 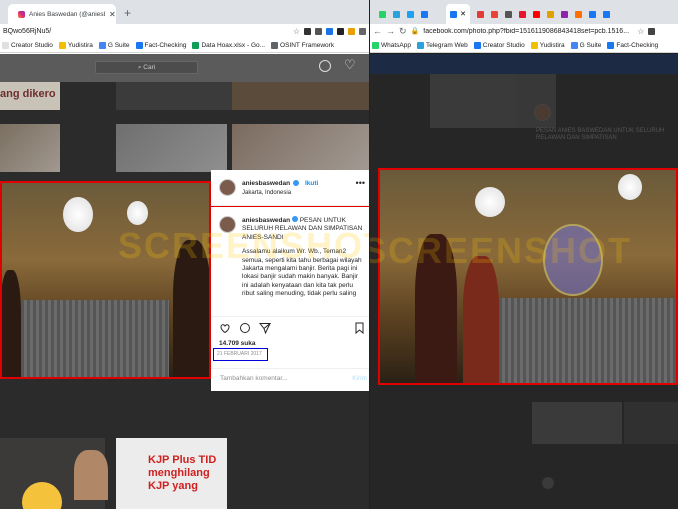 I want to click on reload-icon: ↻, so click(x=403, y=31).